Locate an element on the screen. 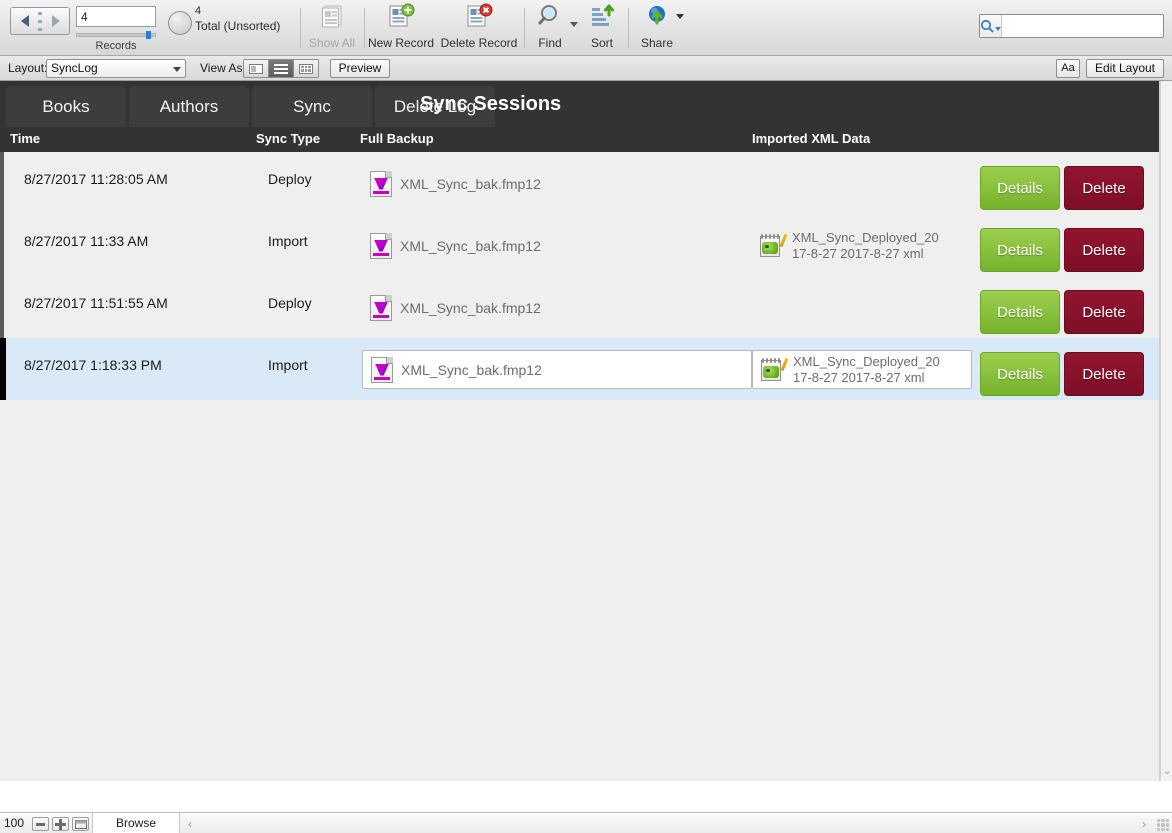  magnifier-icon is located at coordinates (550, 19).